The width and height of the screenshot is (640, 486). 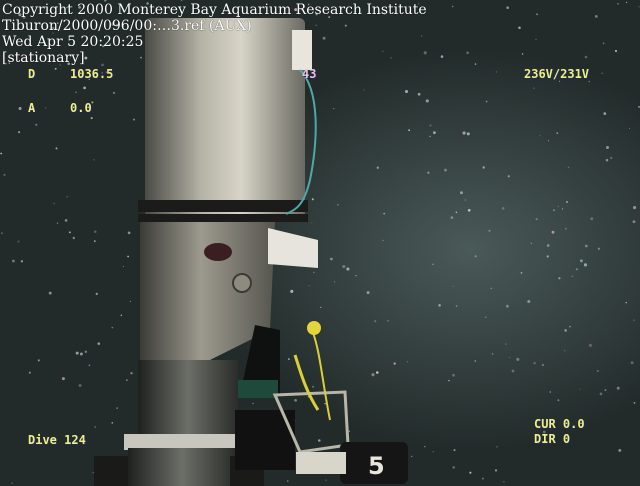 What do you see at coordinates (32, 74) in the screenshot?
I see `depth-label: D` at bounding box center [32, 74].